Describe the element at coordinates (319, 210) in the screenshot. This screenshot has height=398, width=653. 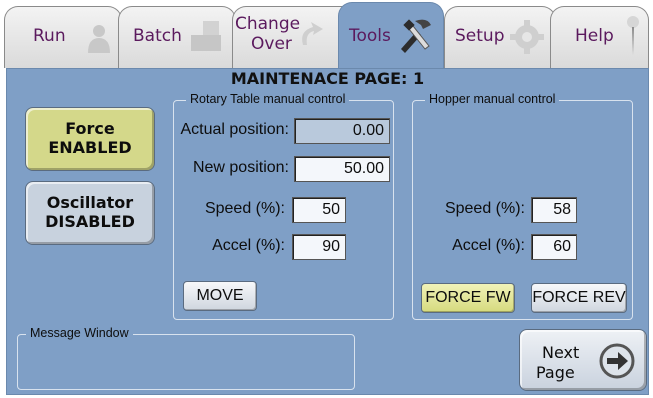
I see `rotary-speed-field: 50` at that location.